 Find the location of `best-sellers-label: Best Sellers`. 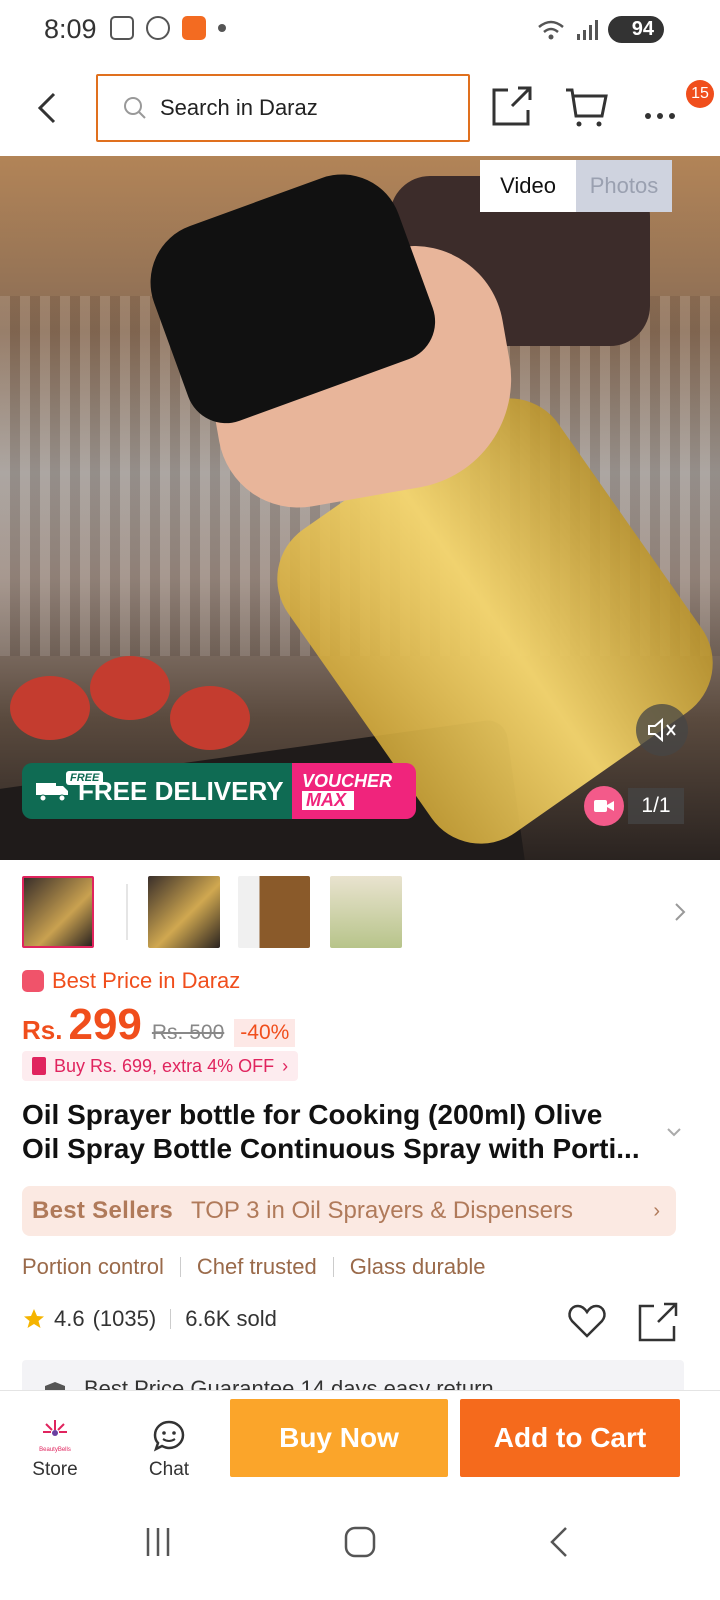

best-sellers-label: Best Sellers is located at coordinates (103, 1210).